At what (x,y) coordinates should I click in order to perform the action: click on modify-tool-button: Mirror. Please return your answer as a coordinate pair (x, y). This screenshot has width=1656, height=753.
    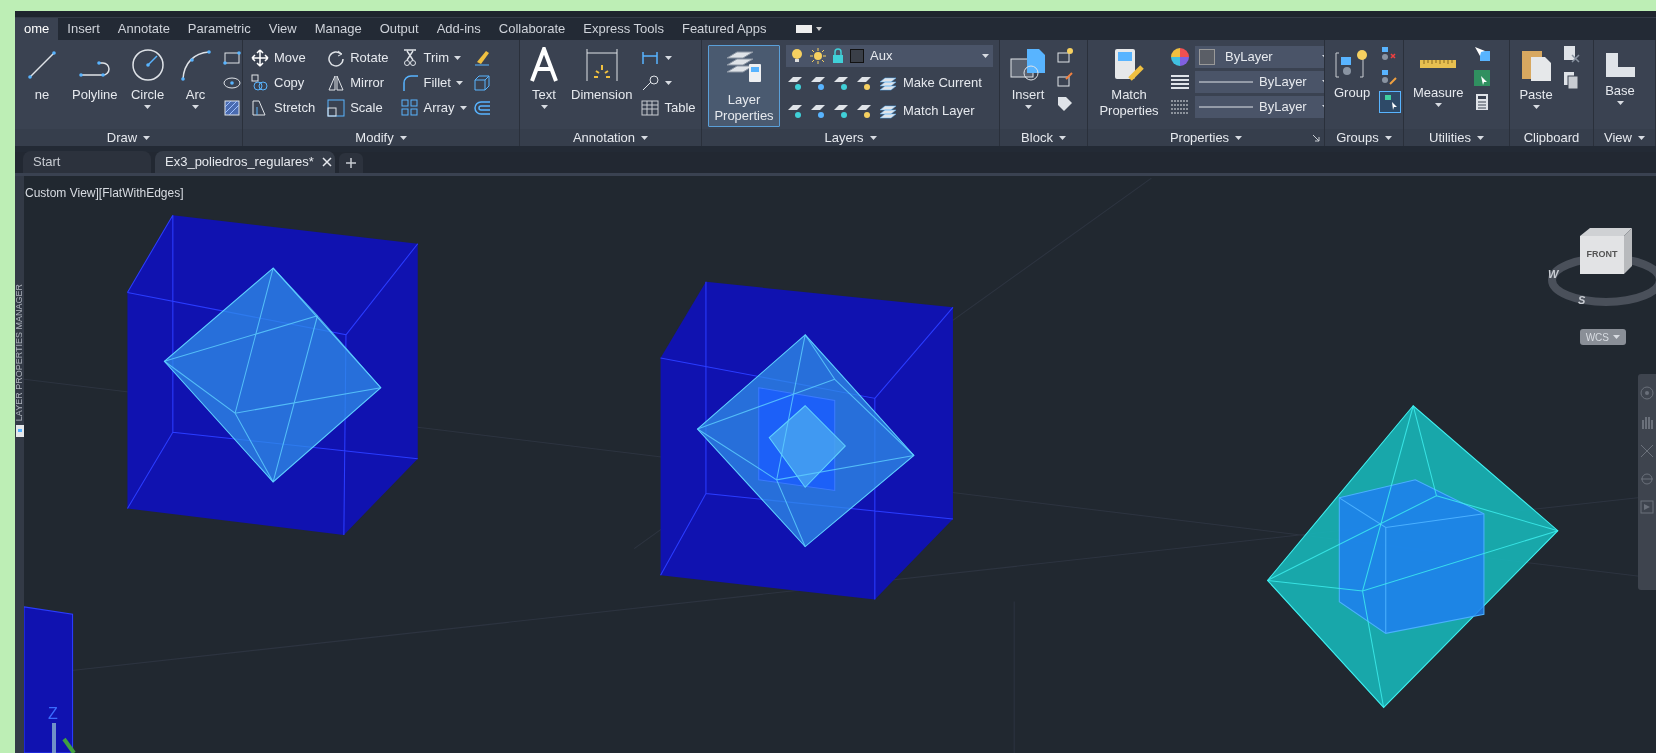
    Looking at the image, I should click on (358, 82).